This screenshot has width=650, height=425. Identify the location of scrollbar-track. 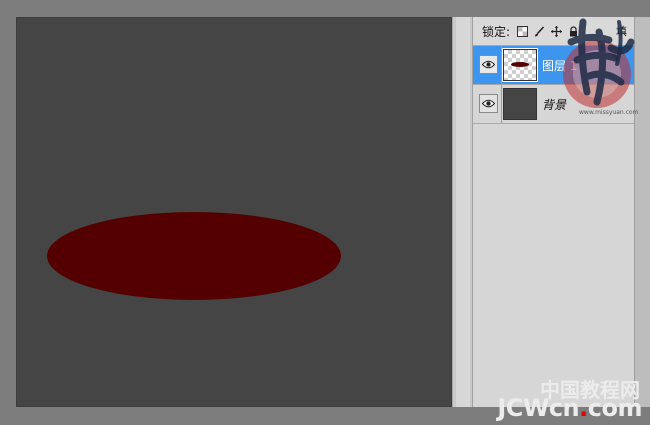
(463, 212).